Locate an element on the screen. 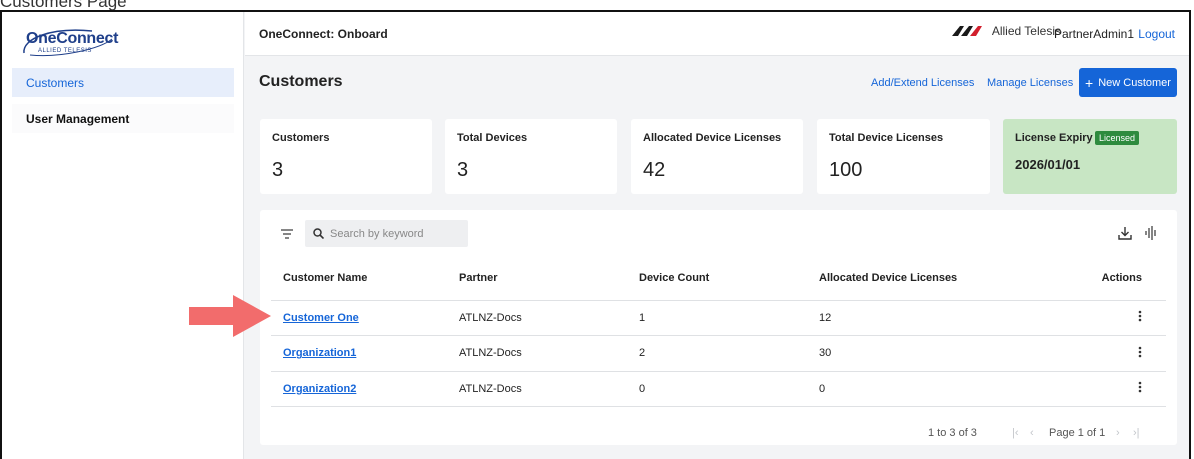  stat-card-total-devices: Total Devices 3 is located at coordinates (531, 156).